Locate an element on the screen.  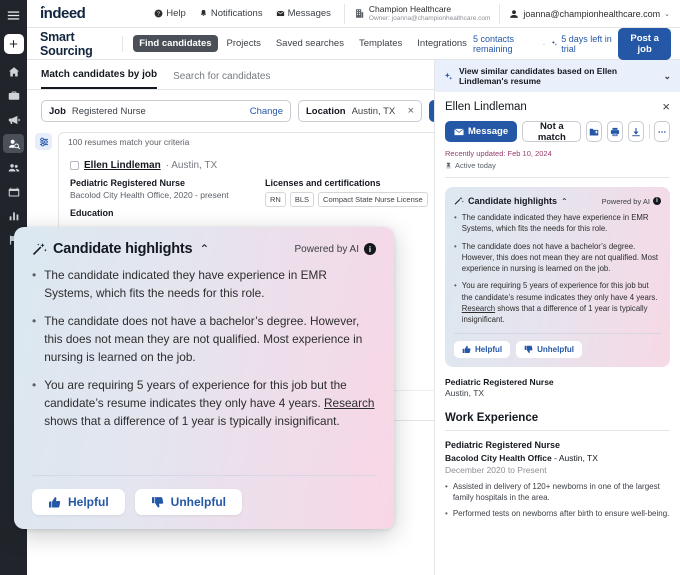
overlay-spacer is located at coordinates (204, 456).